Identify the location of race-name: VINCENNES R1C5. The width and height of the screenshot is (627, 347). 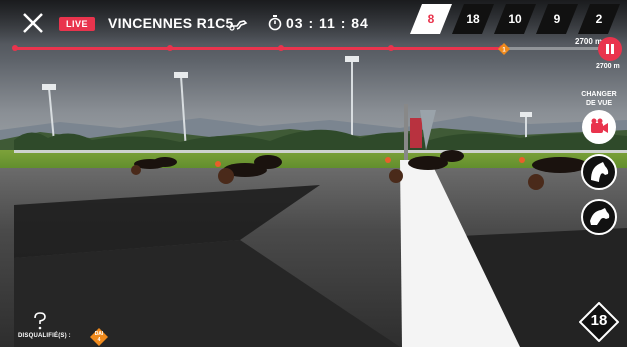
(171, 23).